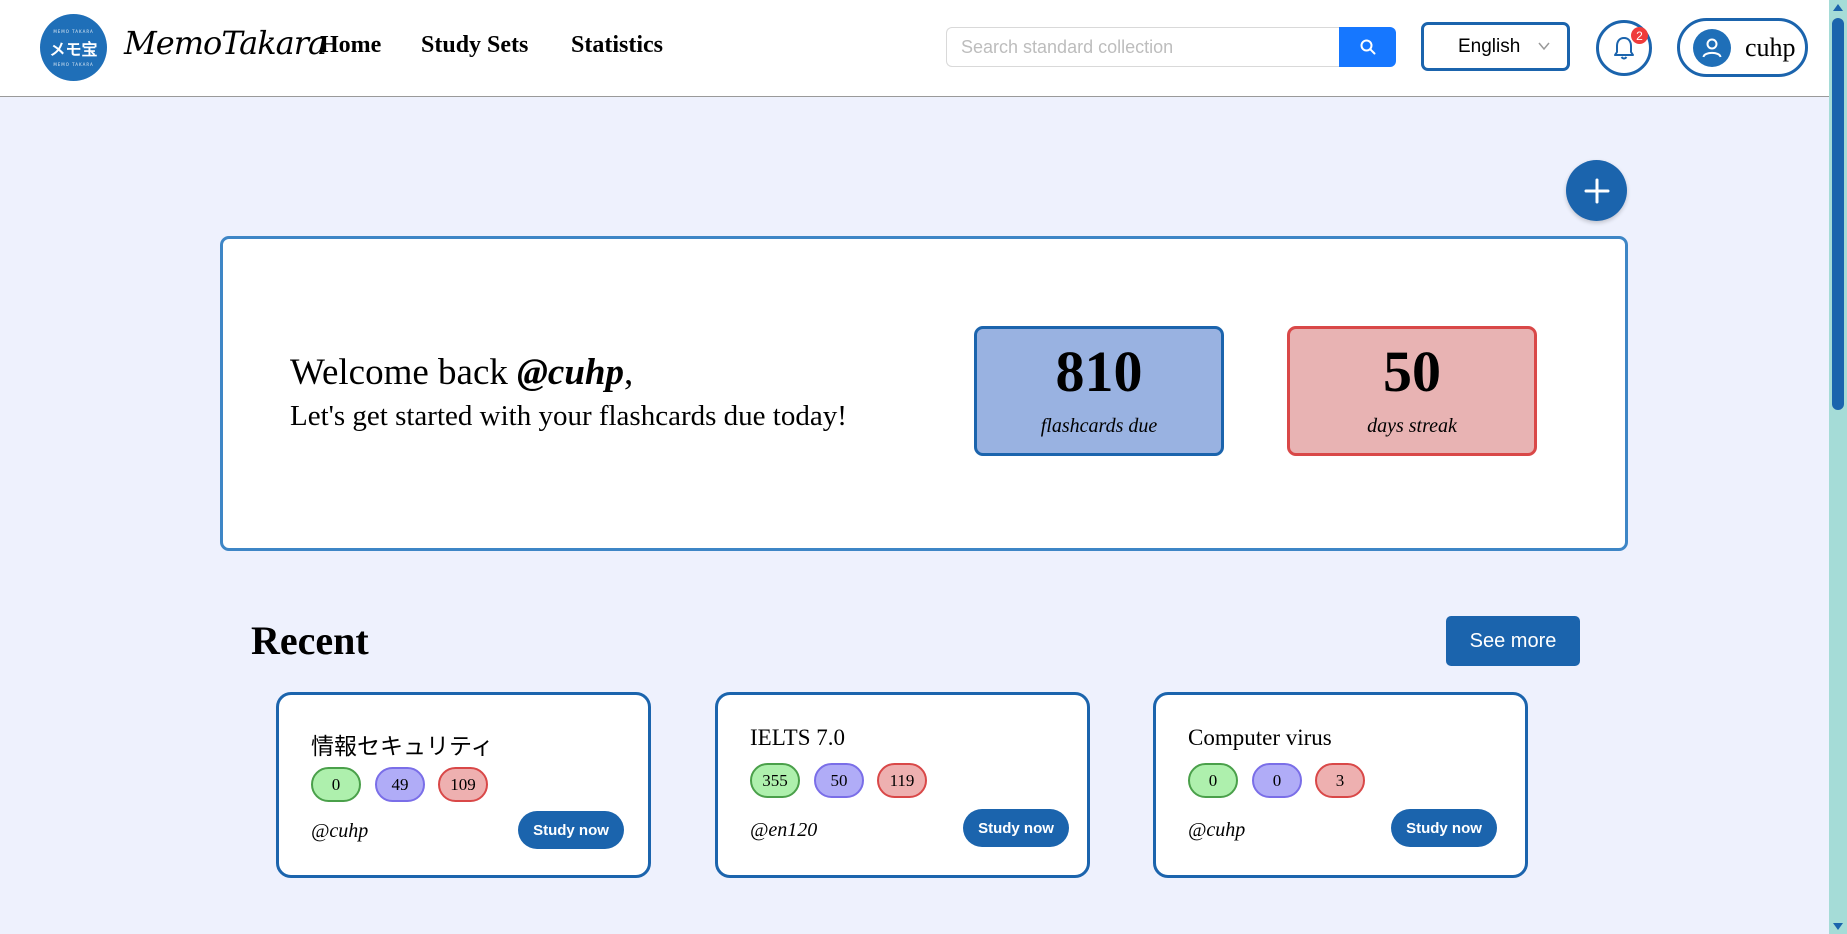  I want to click on welcome-greeting: Welcome back @cuhp,, so click(461, 372).